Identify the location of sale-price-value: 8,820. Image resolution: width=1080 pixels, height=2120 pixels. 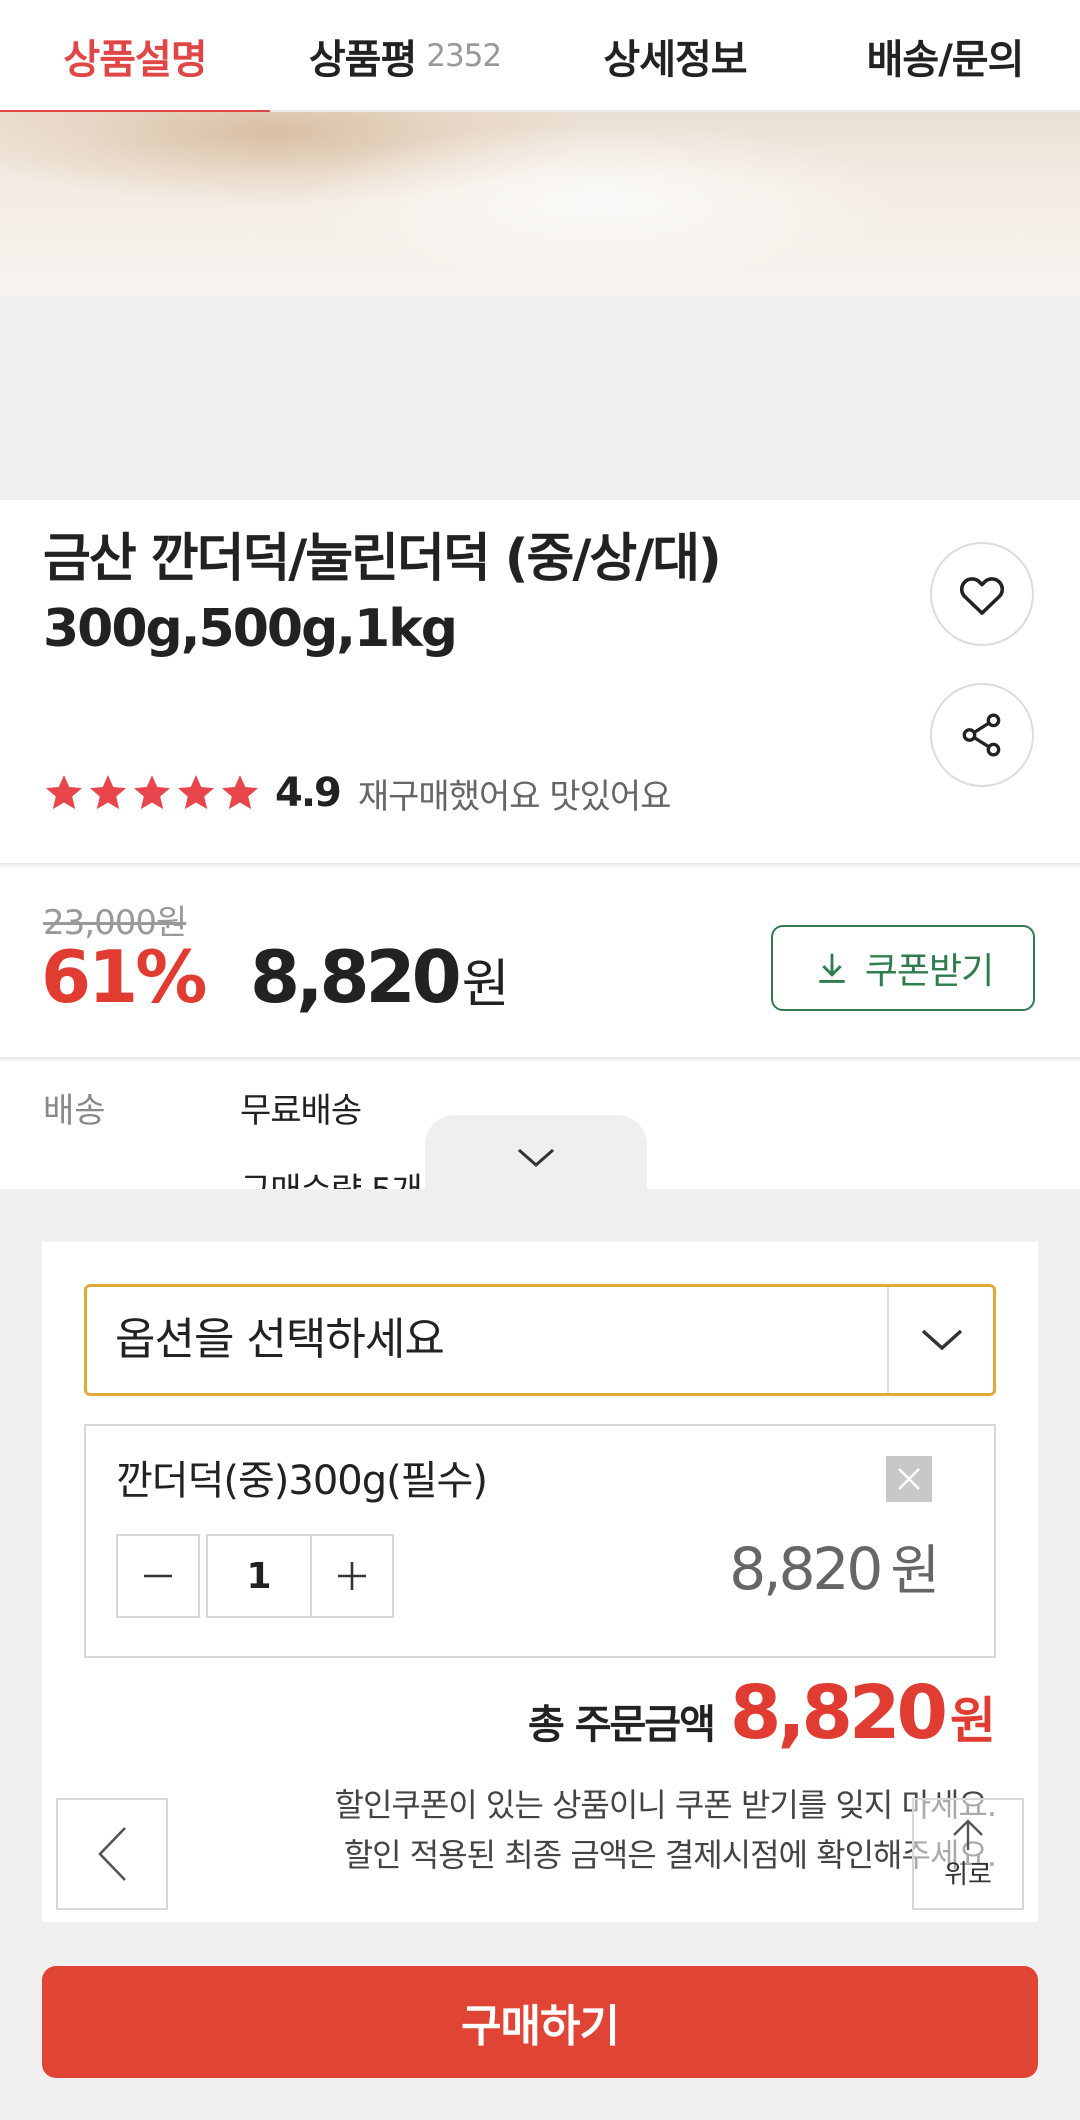
(356, 977).